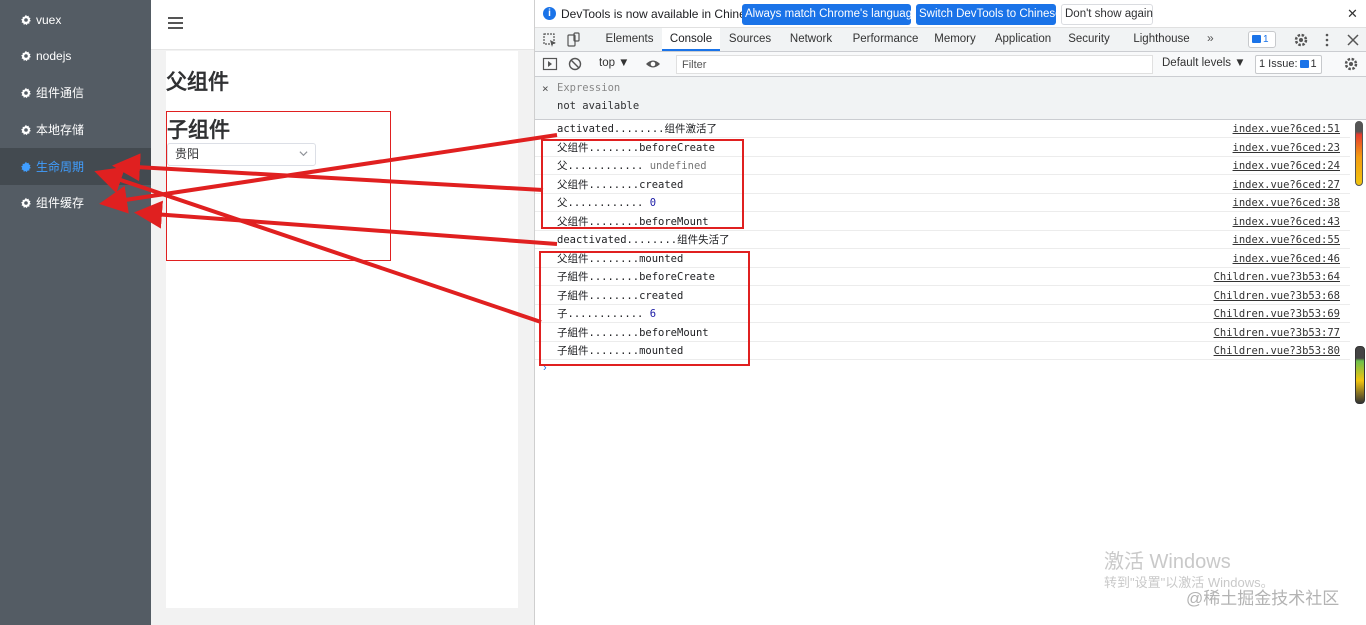 The height and width of the screenshot is (625, 1366). What do you see at coordinates (575, 64) in the screenshot?
I see `clear-console-icon` at bounding box center [575, 64].